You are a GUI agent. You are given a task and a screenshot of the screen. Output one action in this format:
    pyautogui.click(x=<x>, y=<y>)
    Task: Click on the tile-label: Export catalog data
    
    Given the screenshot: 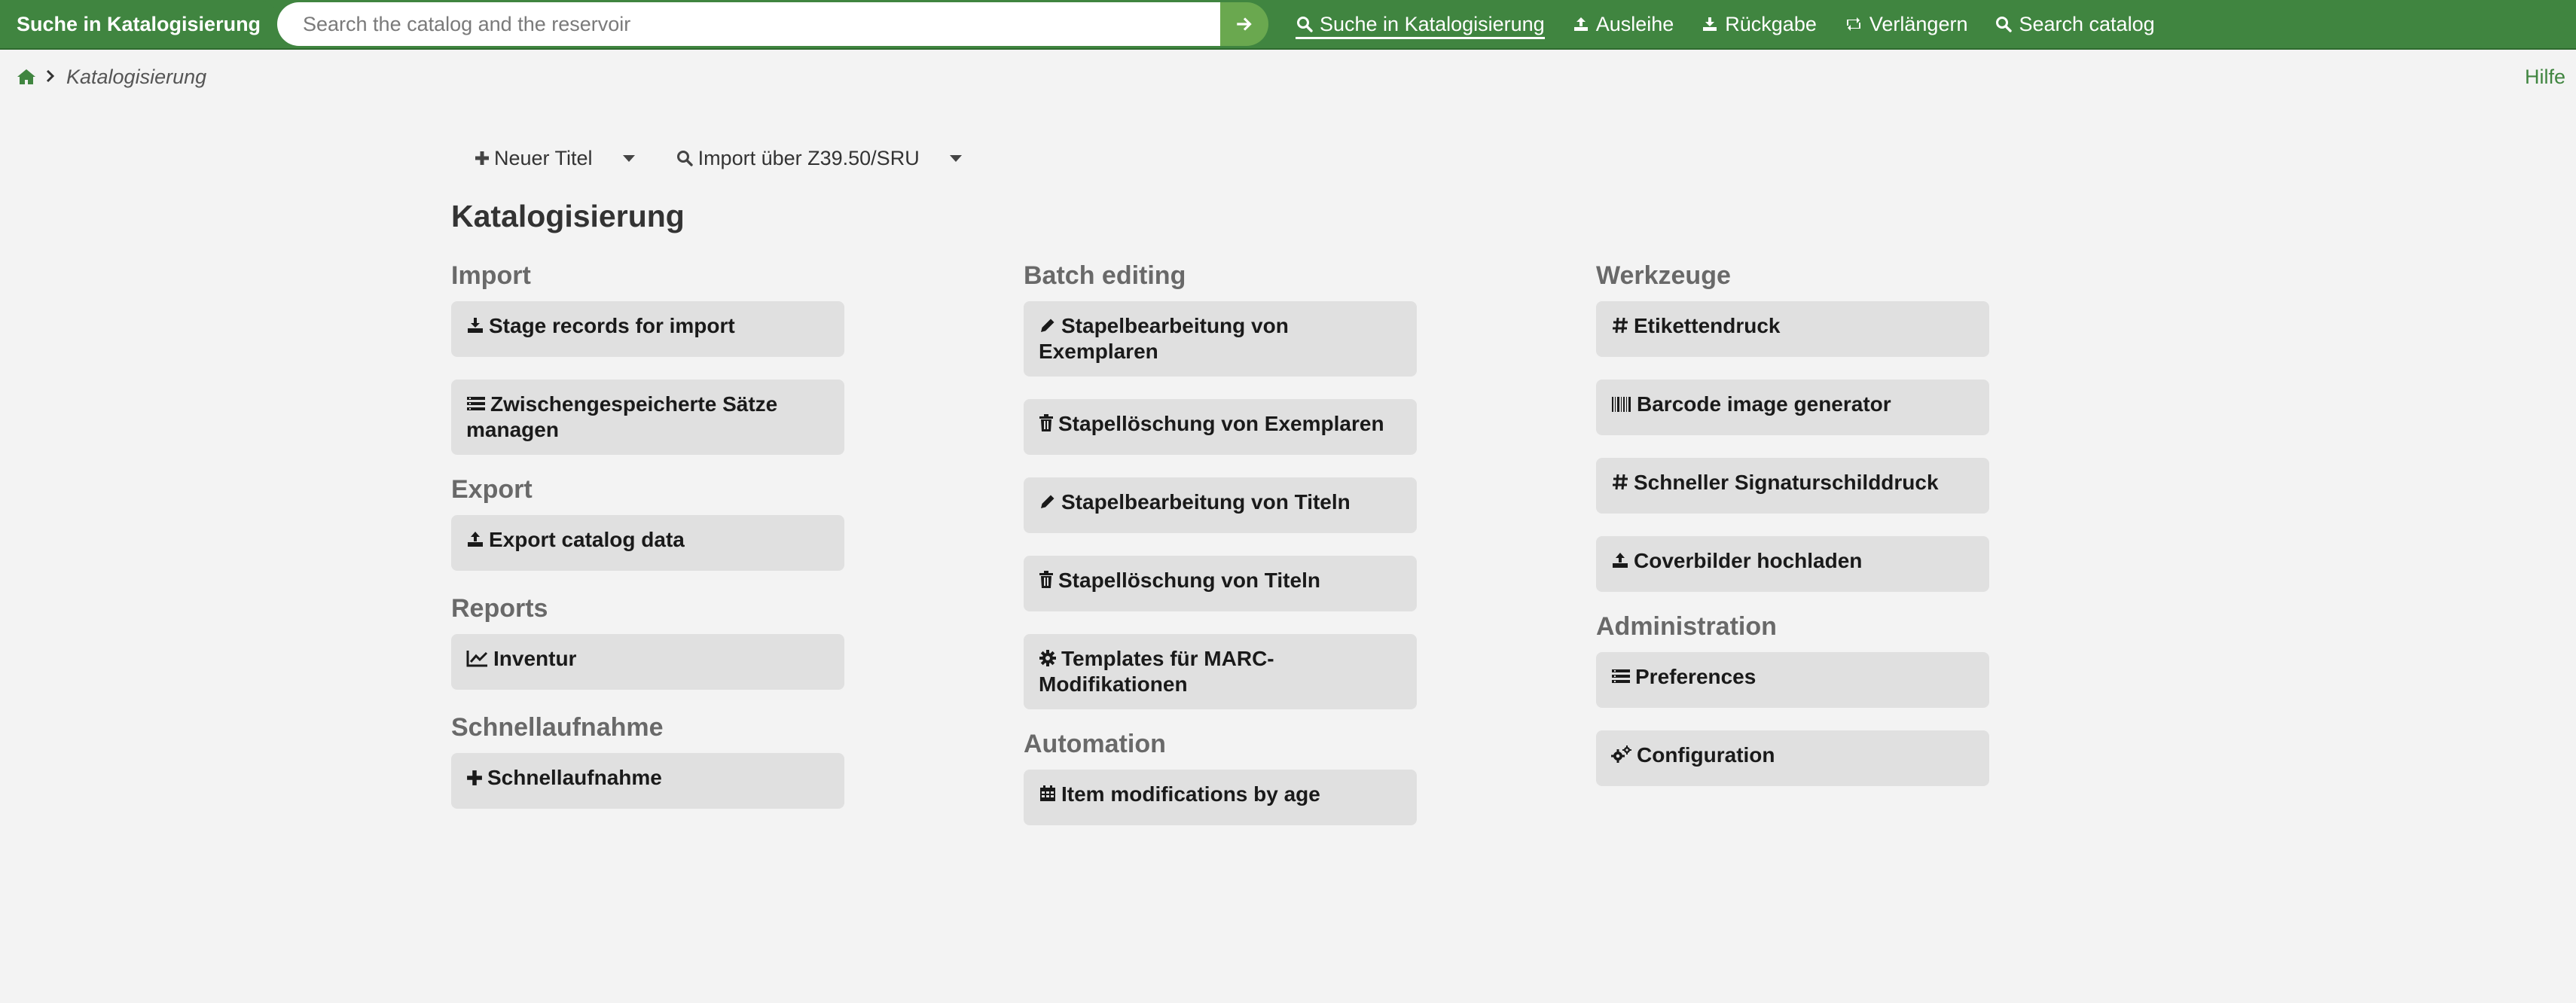 What is the action you would take?
    pyautogui.click(x=587, y=539)
    